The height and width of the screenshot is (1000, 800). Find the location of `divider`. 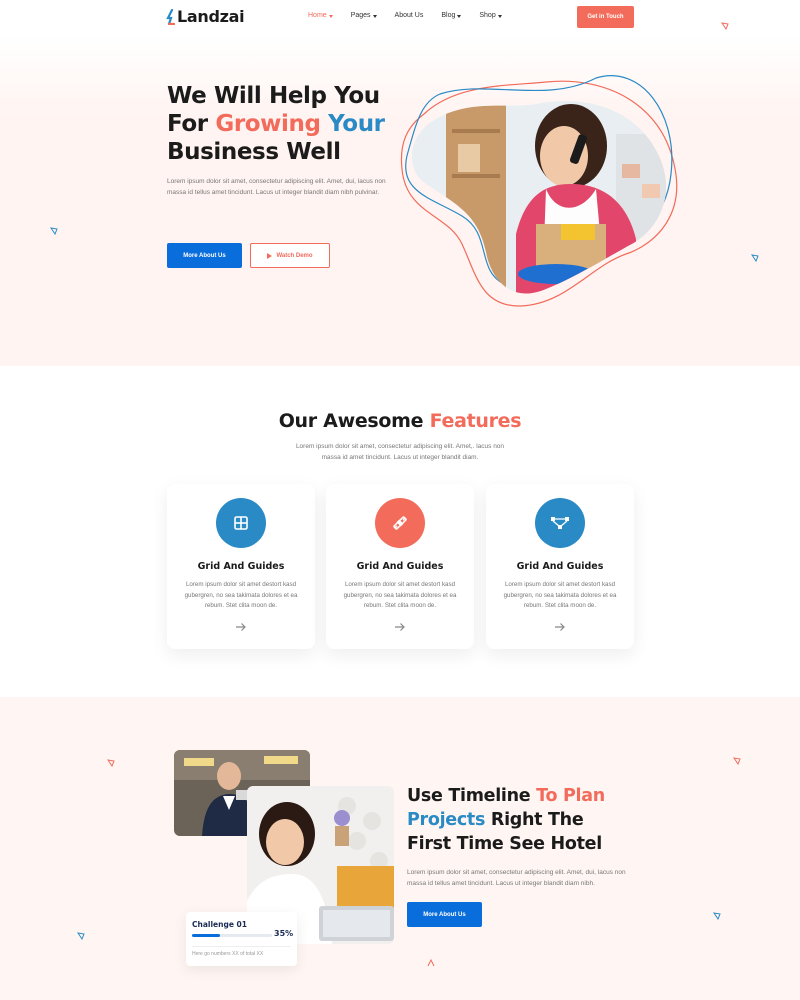

divider is located at coordinates (241, 946).